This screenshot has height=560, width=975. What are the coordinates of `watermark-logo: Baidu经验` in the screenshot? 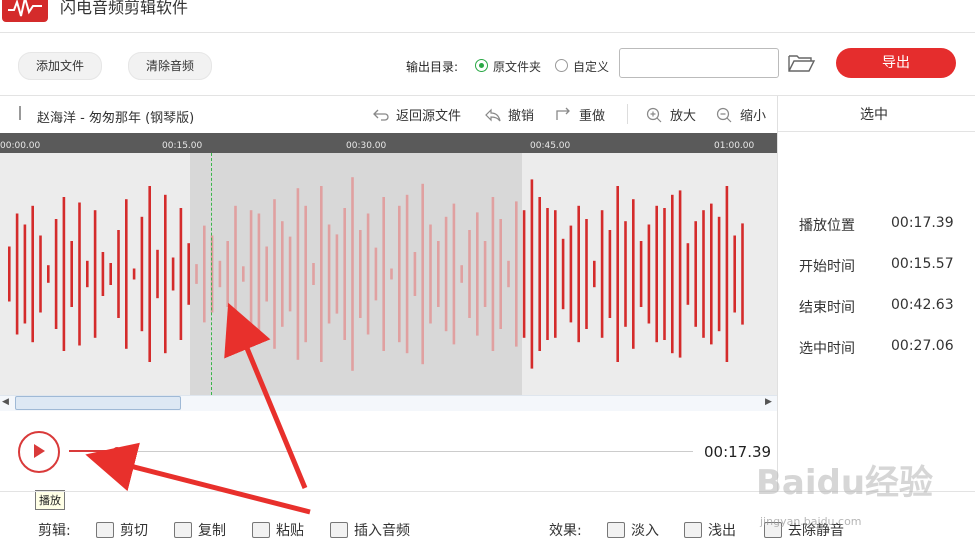 It's located at (845, 483).